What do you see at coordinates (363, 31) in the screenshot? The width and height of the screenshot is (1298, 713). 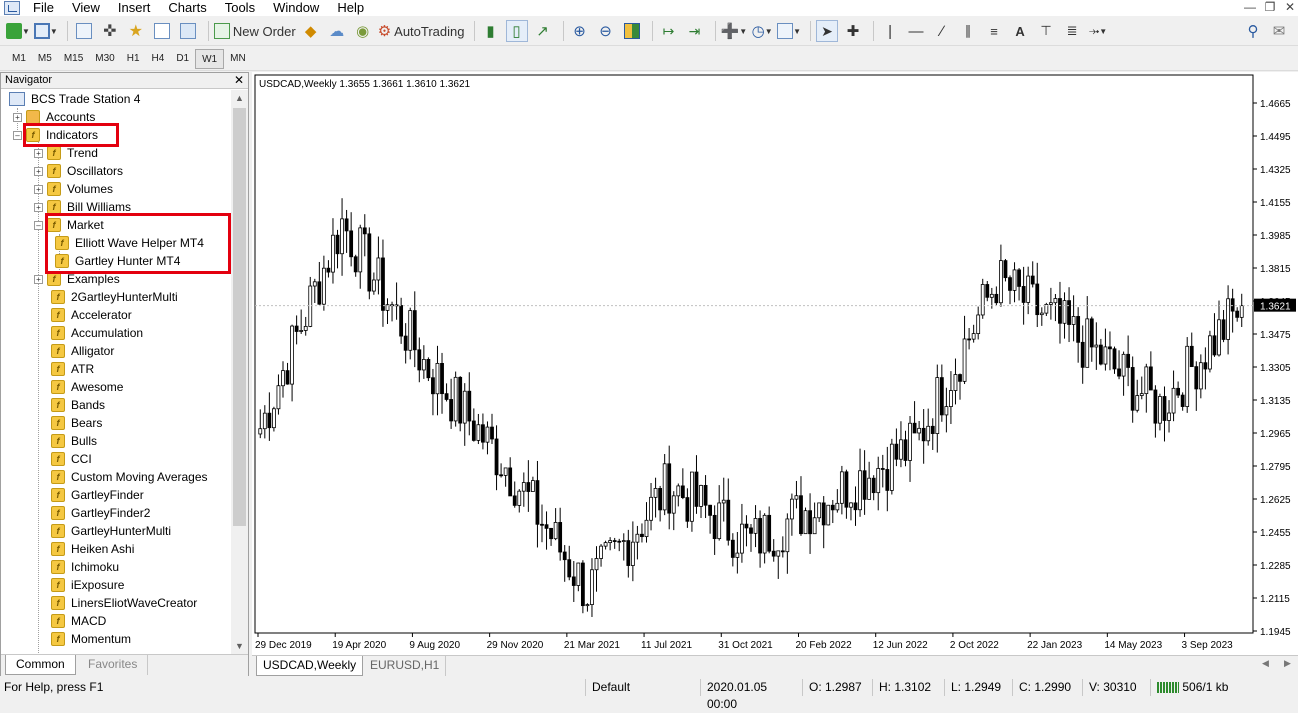 I see `market-icon: ◉` at bounding box center [363, 31].